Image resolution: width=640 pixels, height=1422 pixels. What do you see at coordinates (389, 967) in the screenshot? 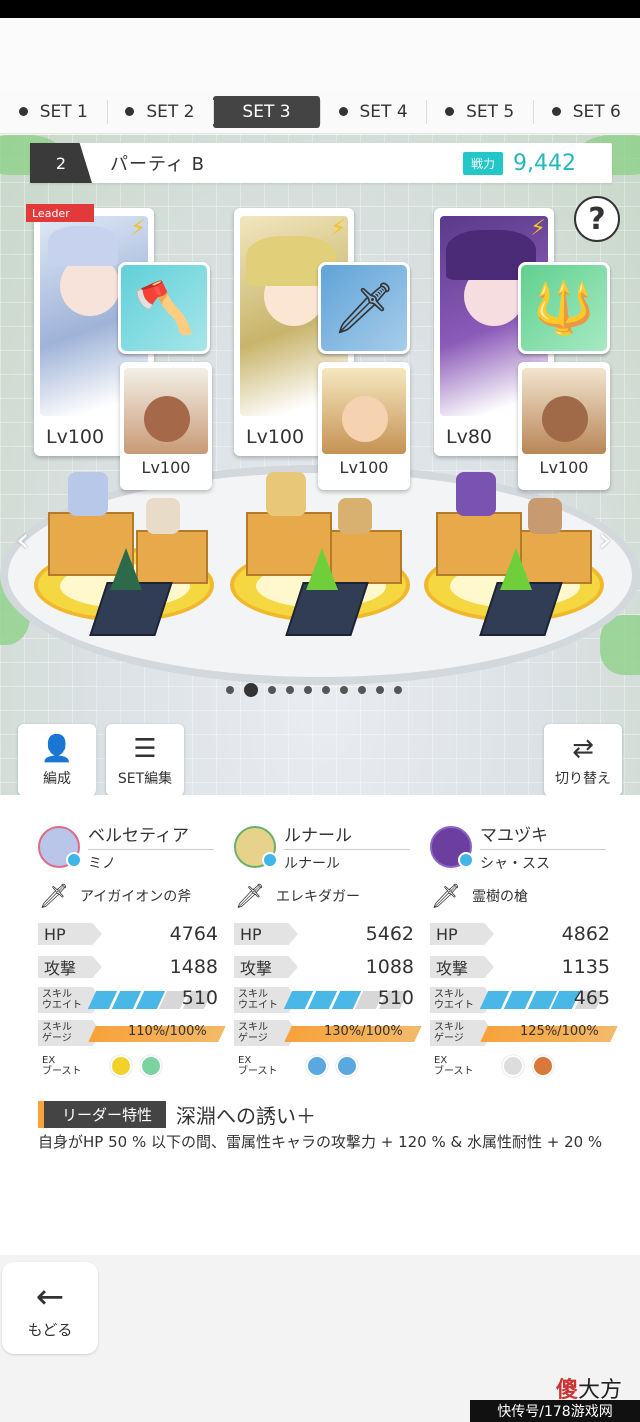
I see `attack-value: 1088` at bounding box center [389, 967].